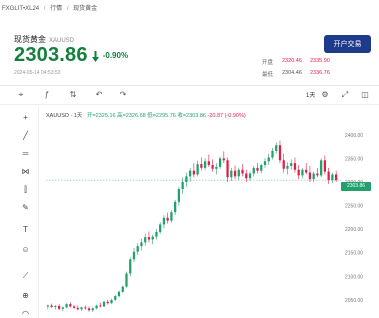 This screenshot has height=318, width=379. I want to click on stat-value: 2335.90, so click(320, 61).